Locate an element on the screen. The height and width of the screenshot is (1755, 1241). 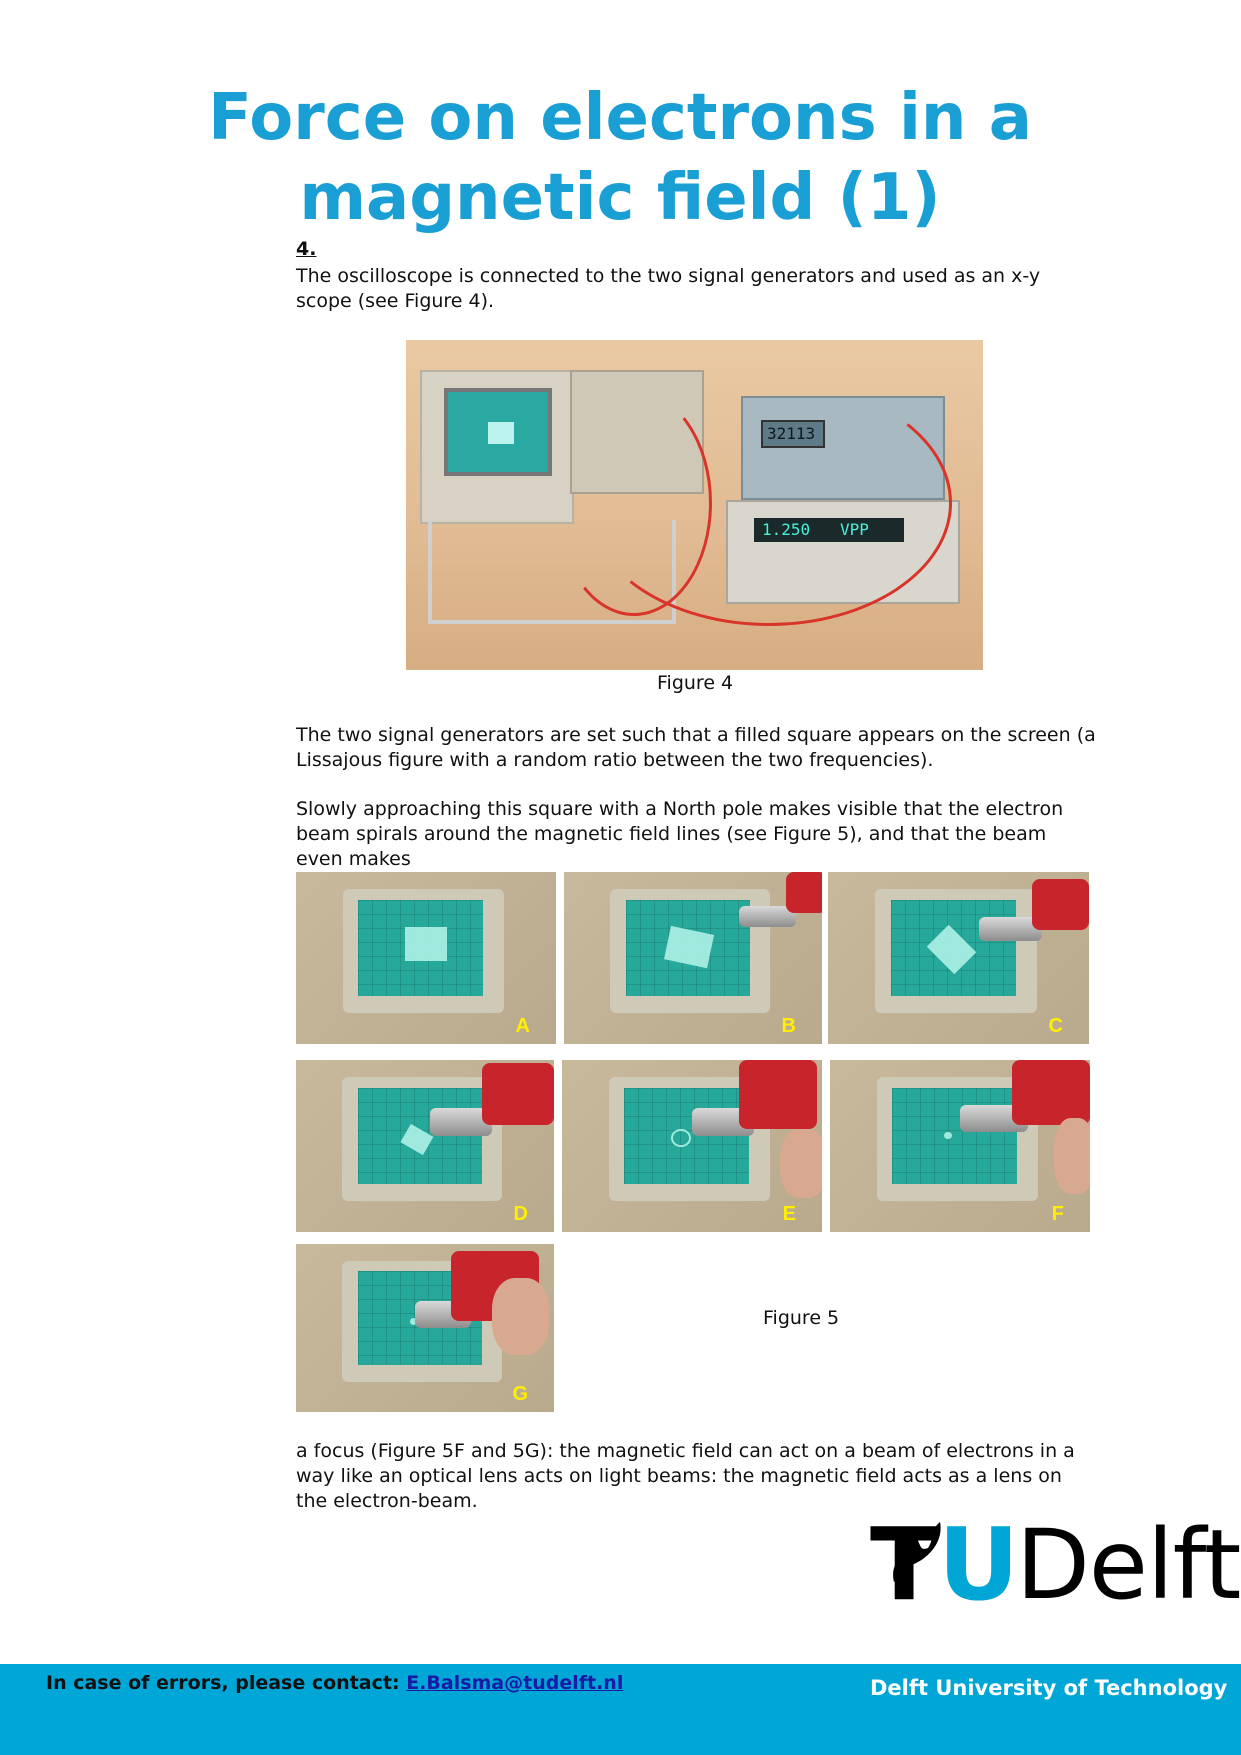
oscilloscope is located at coordinates (497, 447).